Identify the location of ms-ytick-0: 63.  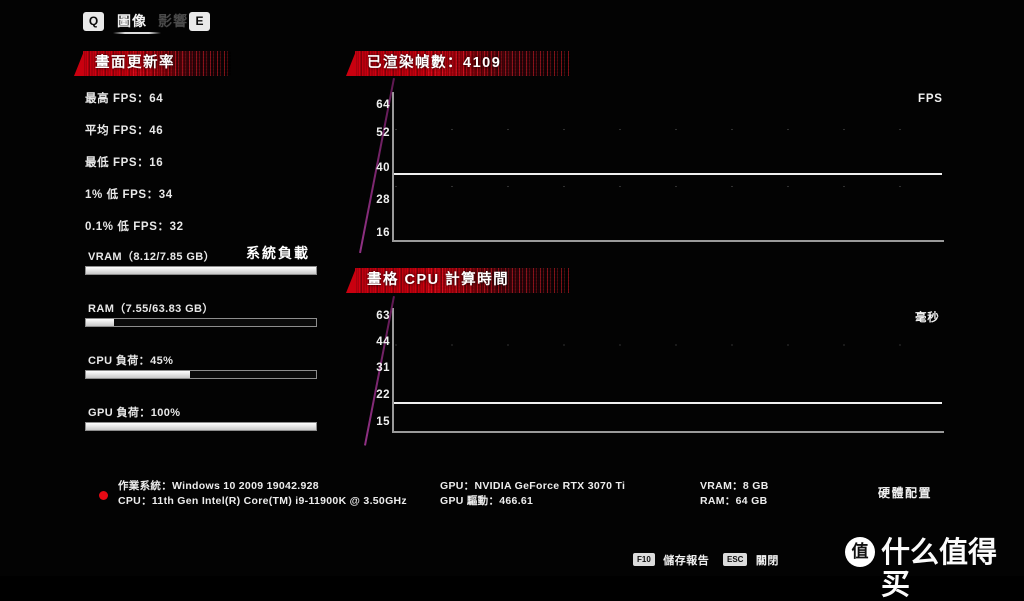
(383, 316).